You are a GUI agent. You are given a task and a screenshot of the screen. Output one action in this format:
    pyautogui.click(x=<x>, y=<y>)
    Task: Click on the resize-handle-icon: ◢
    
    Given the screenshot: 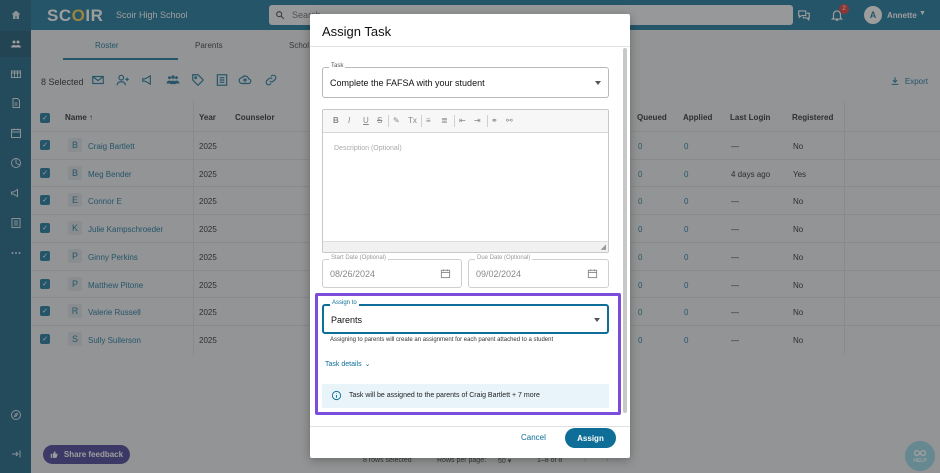 What is the action you would take?
    pyautogui.click(x=603, y=247)
    